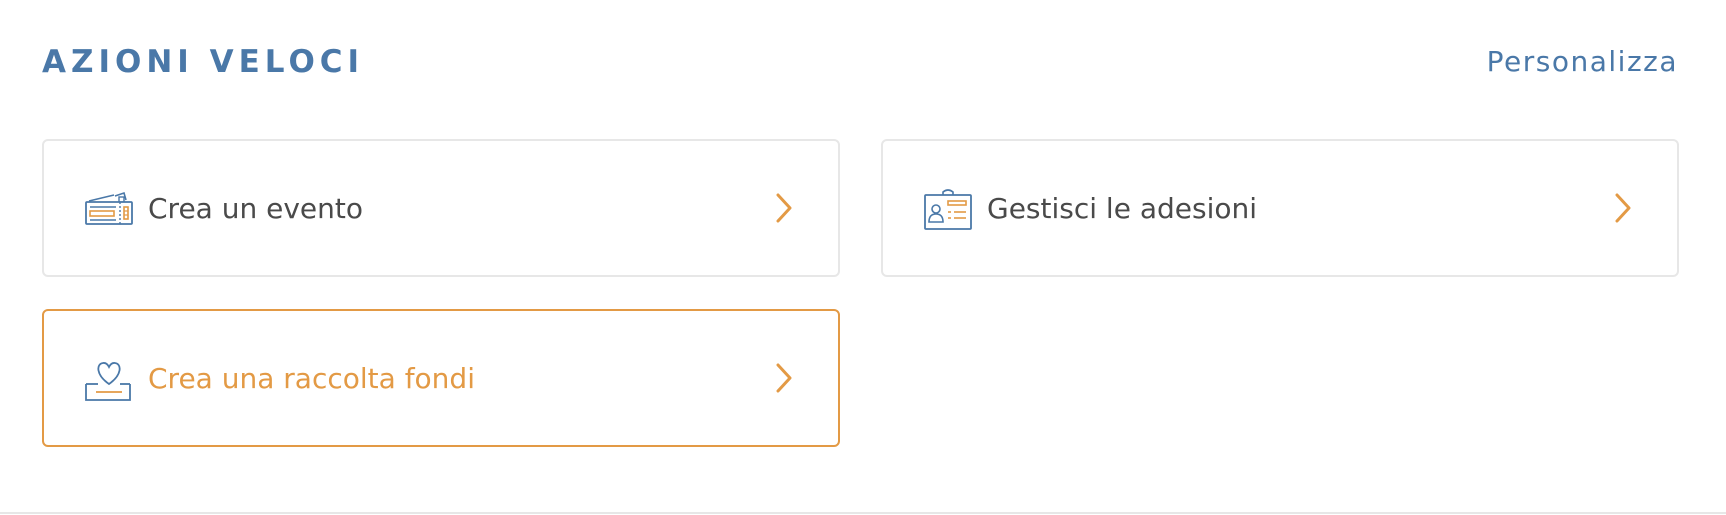  What do you see at coordinates (1122, 208) in the screenshot?
I see `action-card-label: Gestisci le adesioni` at bounding box center [1122, 208].